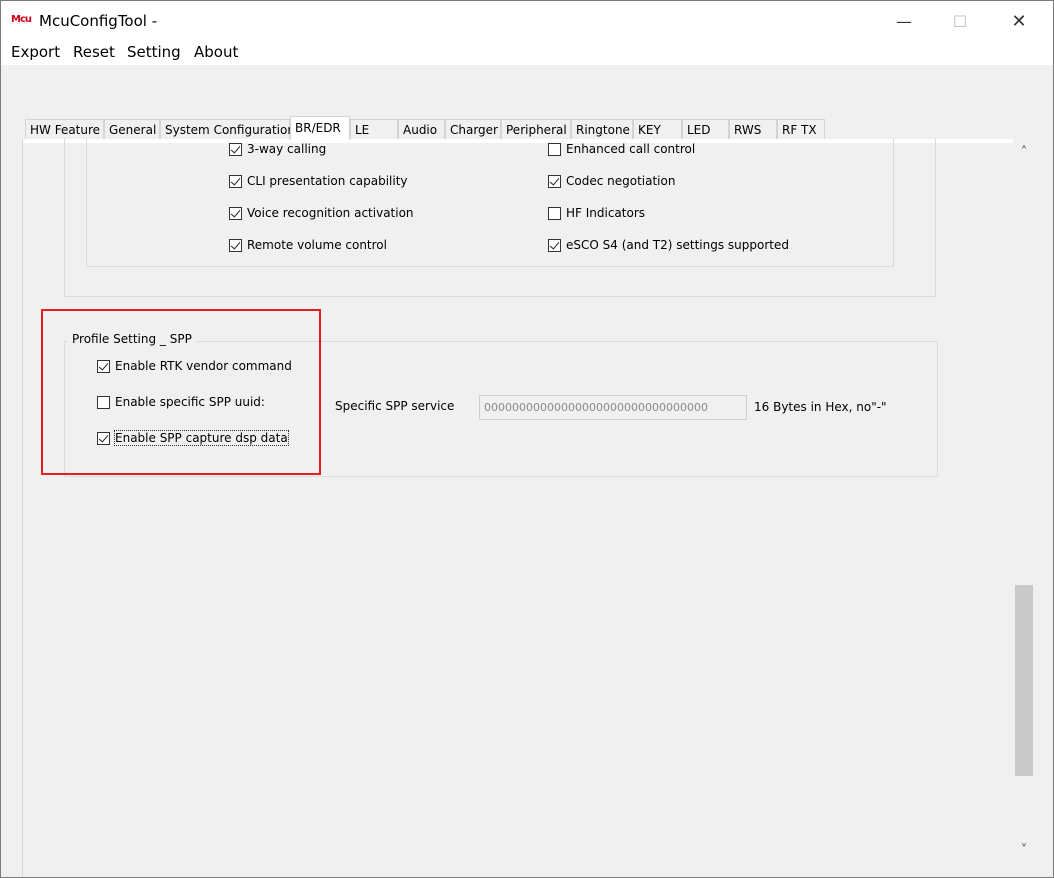 This screenshot has height=878, width=1054. What do you see at coordinates (181, 392) in the screenshot?
I see `highlight-box` at bounding box center [181, 392].